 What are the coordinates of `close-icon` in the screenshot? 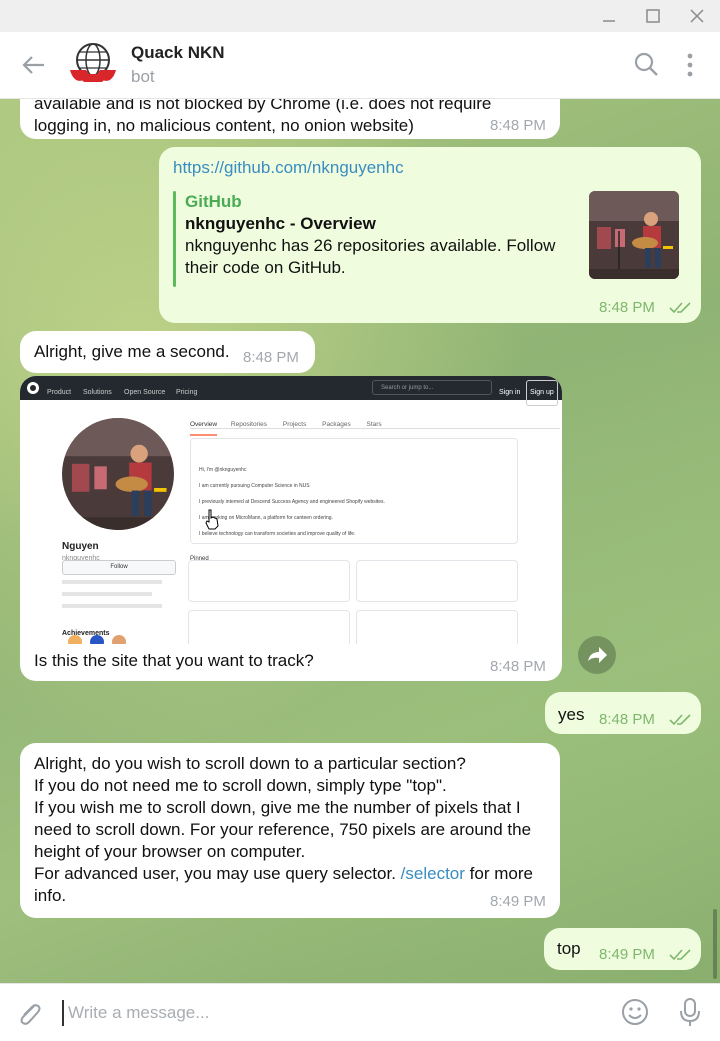 It's located at (697, 16).